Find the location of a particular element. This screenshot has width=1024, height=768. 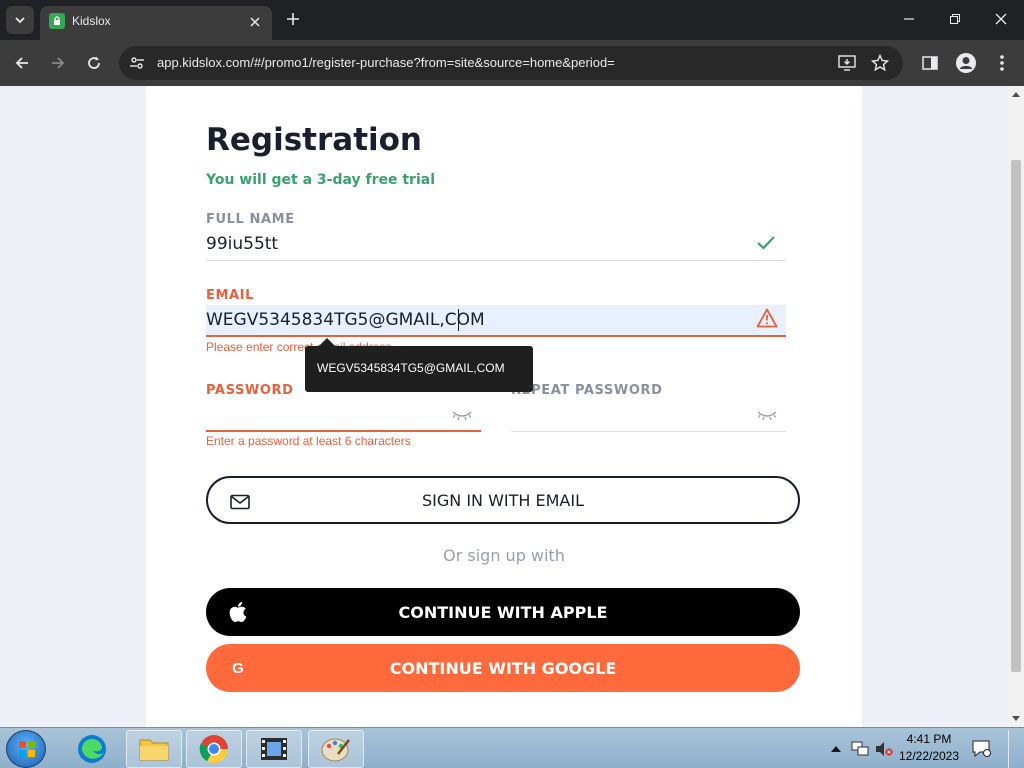

full-name-field: 99iu55tt is located at coordinates (496, 245).